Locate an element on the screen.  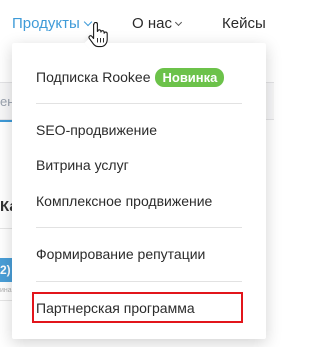
menu-item-label: Витрина услуг is located at coordinates (82, 165).